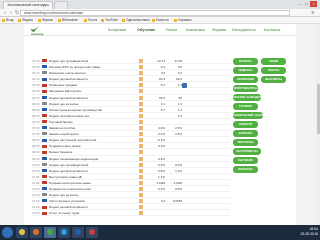  I want to click on bookmark-item: Одноклассники, so click(136, 20).